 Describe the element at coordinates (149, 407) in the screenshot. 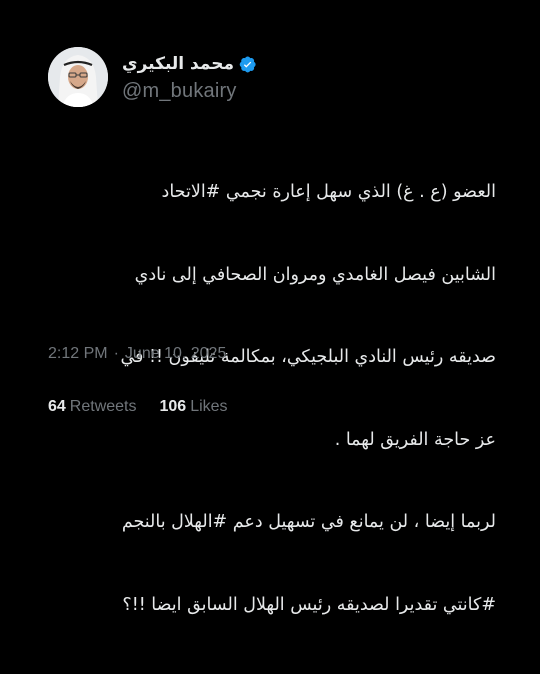

I see `engagement-stats: 64 Retweets 106 Likes` at that location.